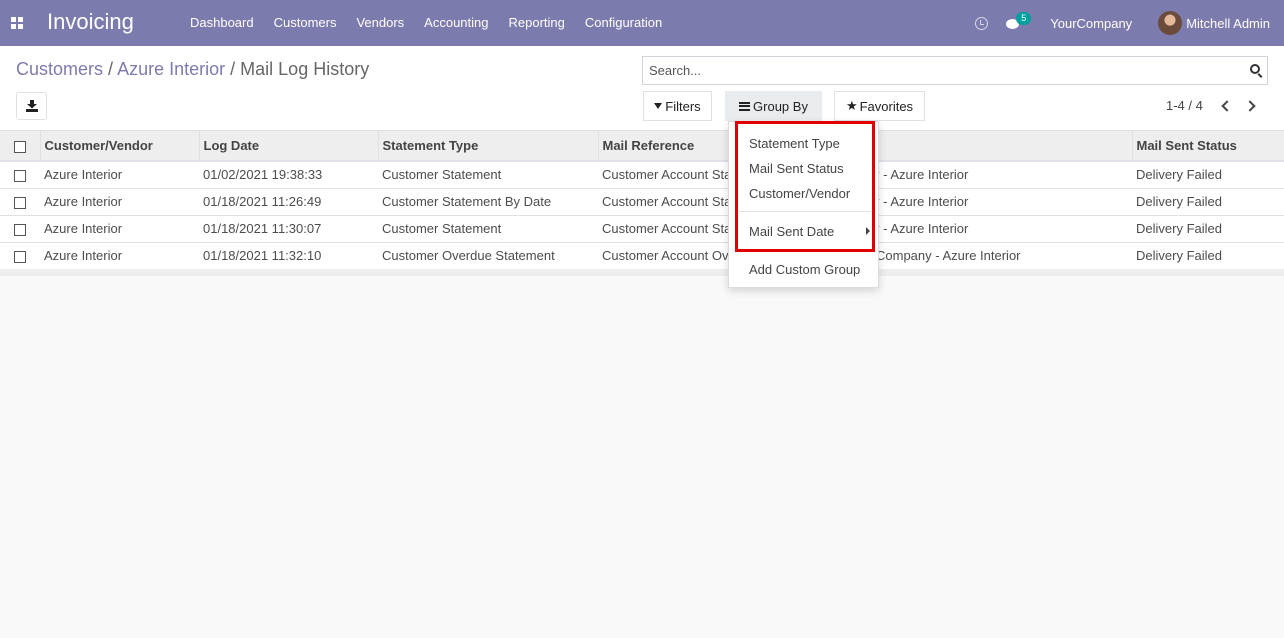 The image size is (1284, 638). What do you see at coordinates (1228, 23) in the screenshot?
I see `user-menu: Mitchell Admin` at bounding box center [1228, 23].